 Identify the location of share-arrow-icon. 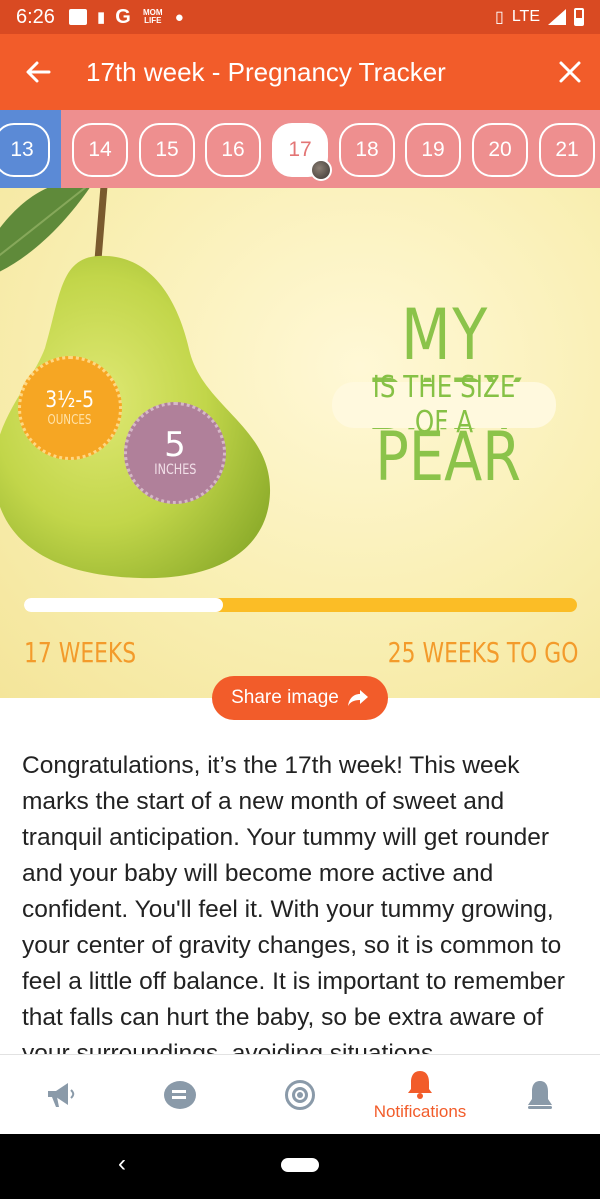
(357, 698).